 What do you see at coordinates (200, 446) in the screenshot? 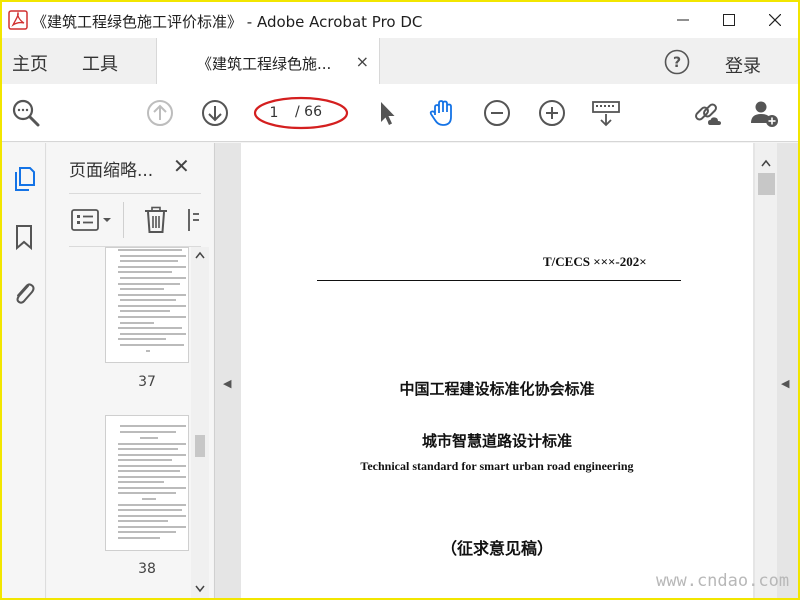
I see `thumbnail-scroll-thumb` at bounding box center [200, 446].